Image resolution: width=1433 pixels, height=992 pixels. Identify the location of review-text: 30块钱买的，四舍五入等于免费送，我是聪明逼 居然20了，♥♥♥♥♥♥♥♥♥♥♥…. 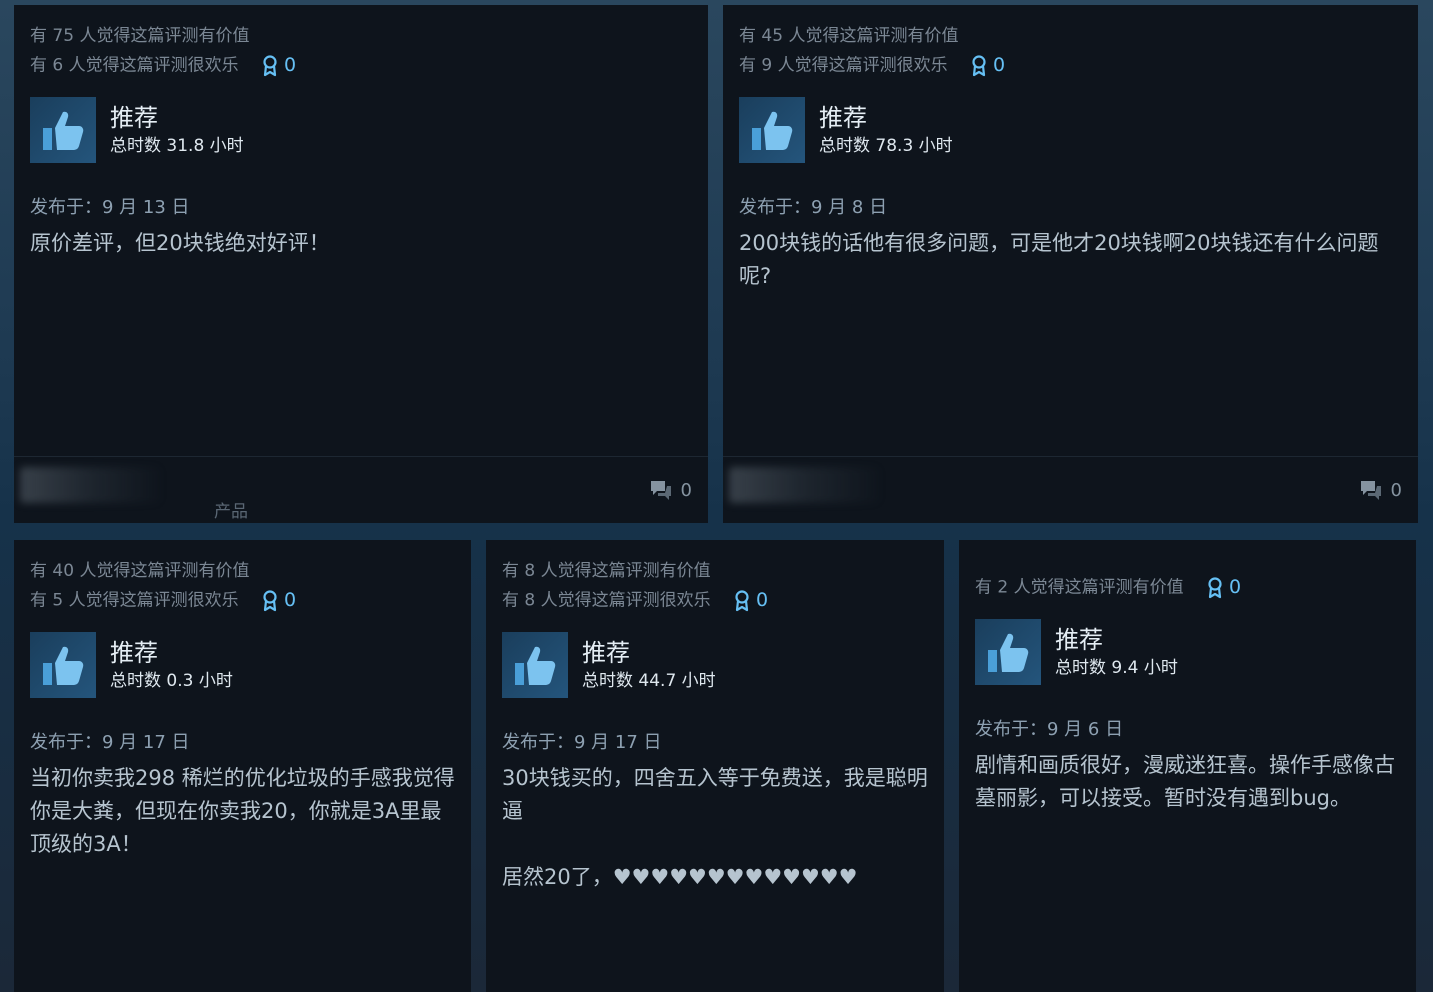
(715, 827).